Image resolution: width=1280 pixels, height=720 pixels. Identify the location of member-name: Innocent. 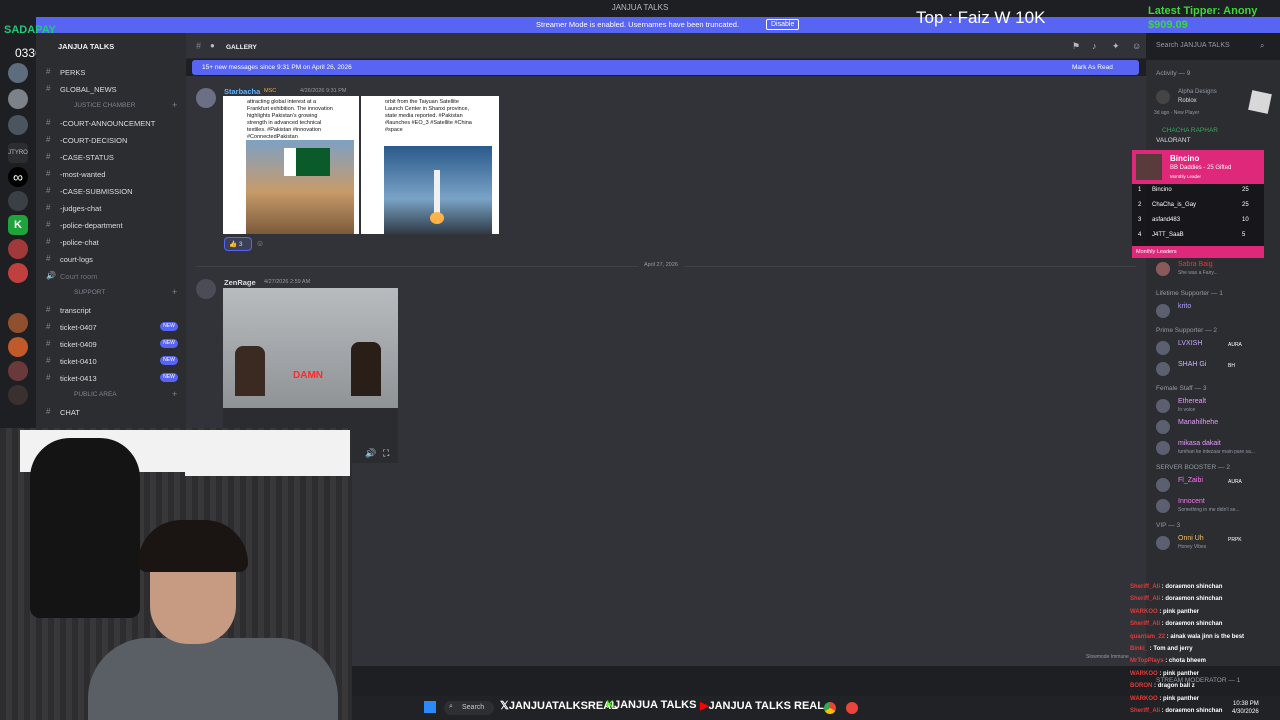
(1191, 501).